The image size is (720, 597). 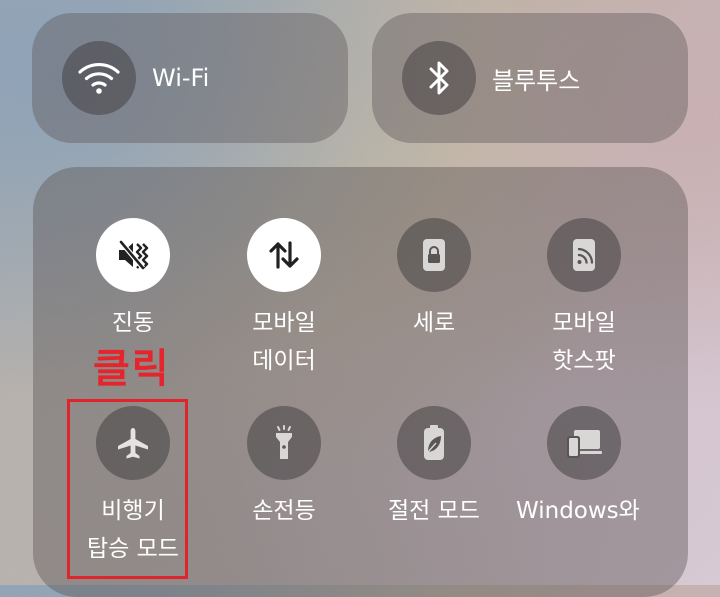 I want to click on vibrate-icon, so click(x=133, y=255).